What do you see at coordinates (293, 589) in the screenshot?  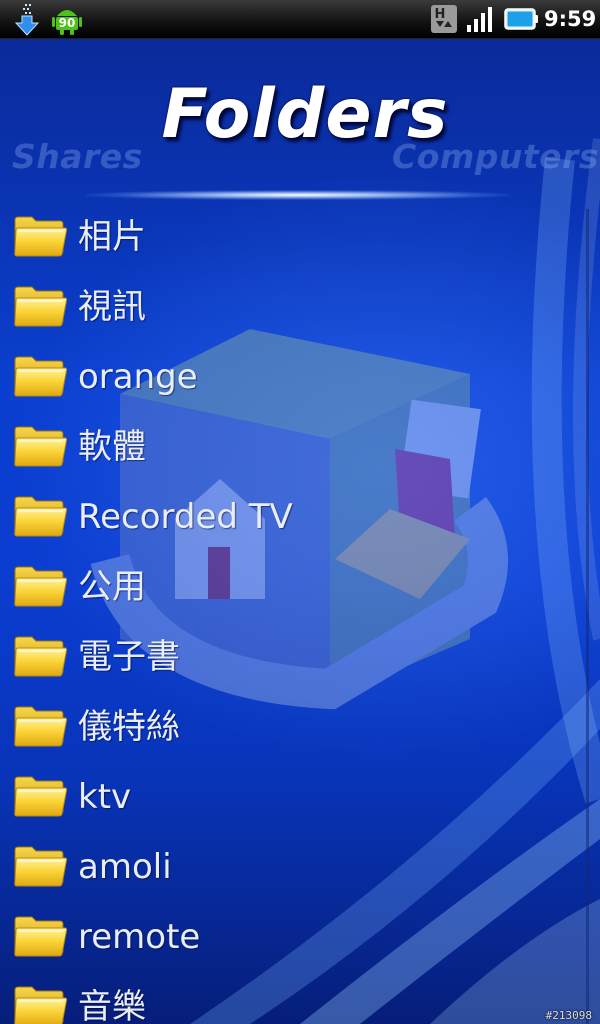 I see `folder-item: 公用` at bounding box center [293, 589].